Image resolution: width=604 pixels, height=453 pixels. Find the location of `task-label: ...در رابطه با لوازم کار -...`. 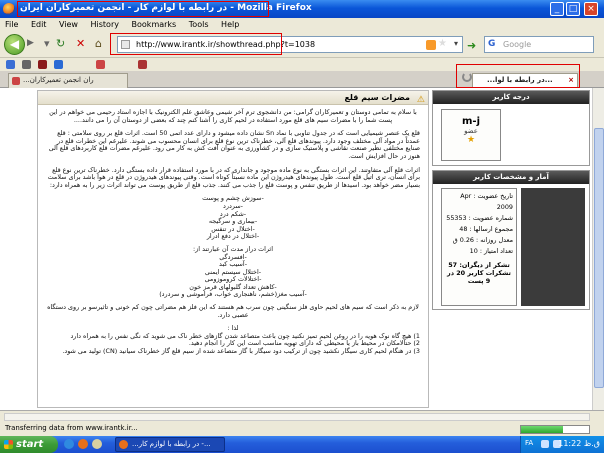

task-label: ...در رابطه با لوازم کار -... is located at coordinates (171, 444).